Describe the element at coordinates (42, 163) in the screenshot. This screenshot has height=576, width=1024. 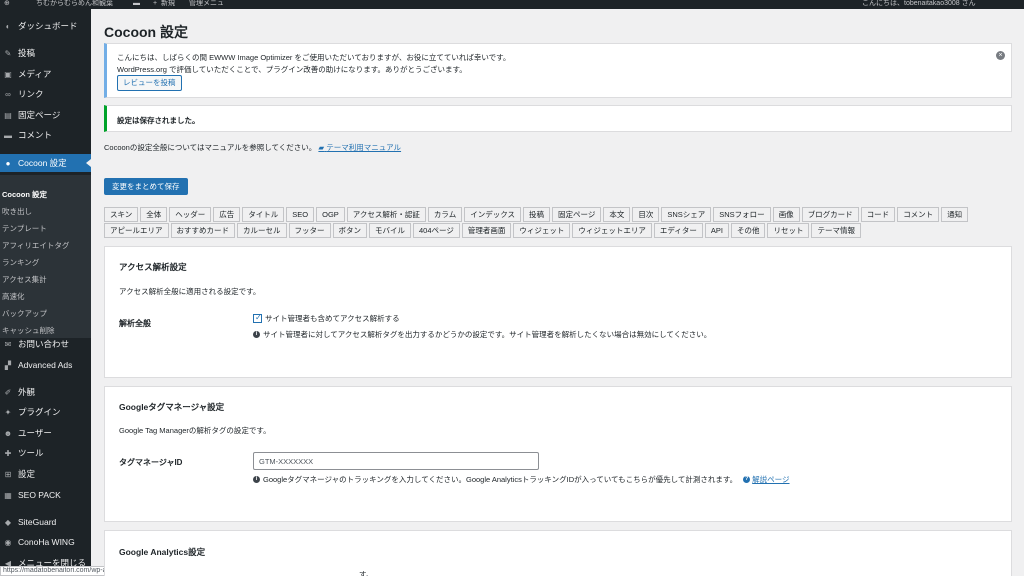
I see `sidebar-item-label: Cocoon 設定` at that location.